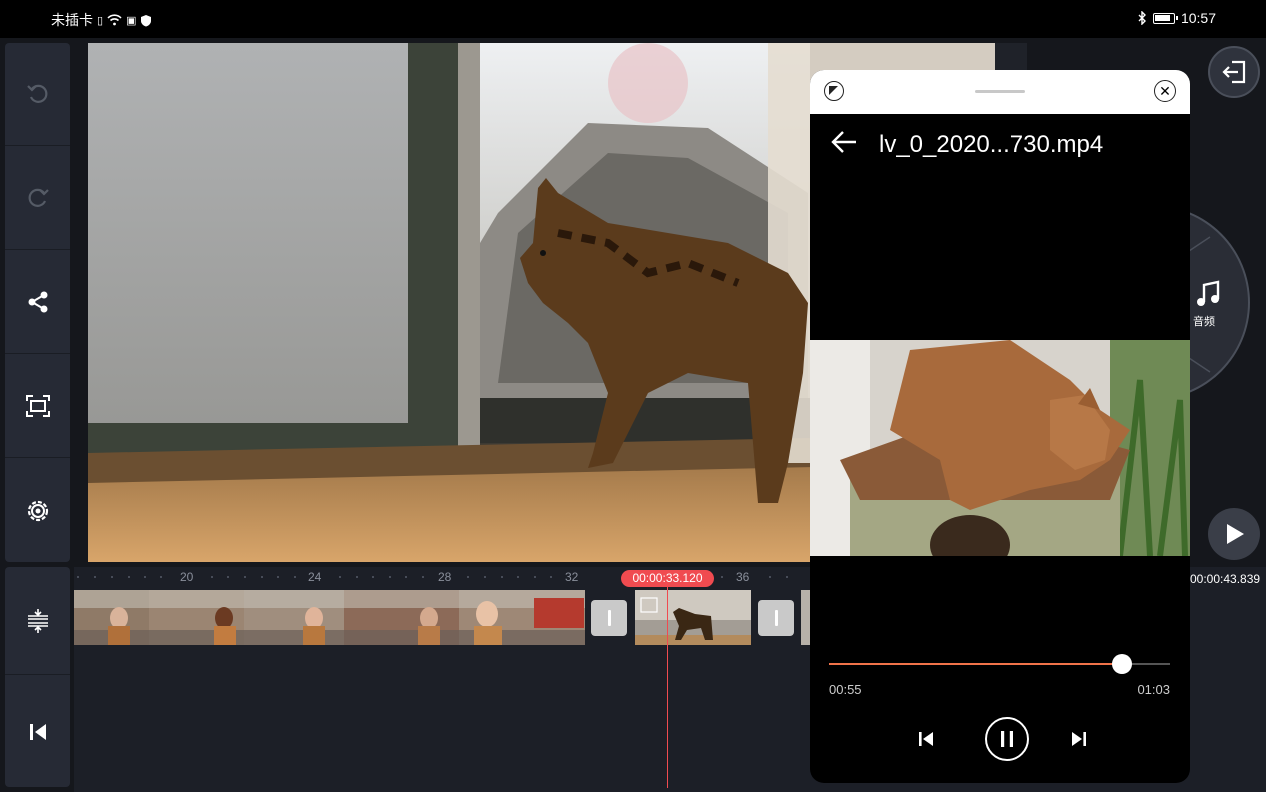 The width and height of the screenshot is (1266, 792). What do you see at coordinates (667, 687) in the screenshot?
I see `playhead` at bounding box center [667, 687].